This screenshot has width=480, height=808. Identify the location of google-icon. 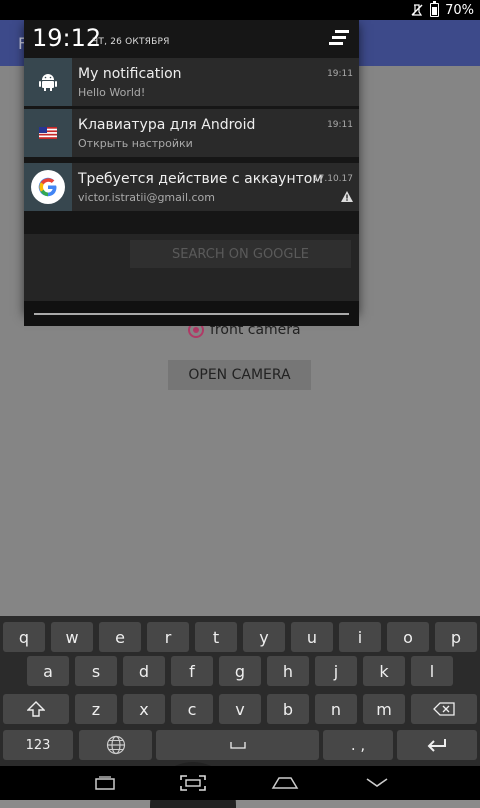
(48, 187).